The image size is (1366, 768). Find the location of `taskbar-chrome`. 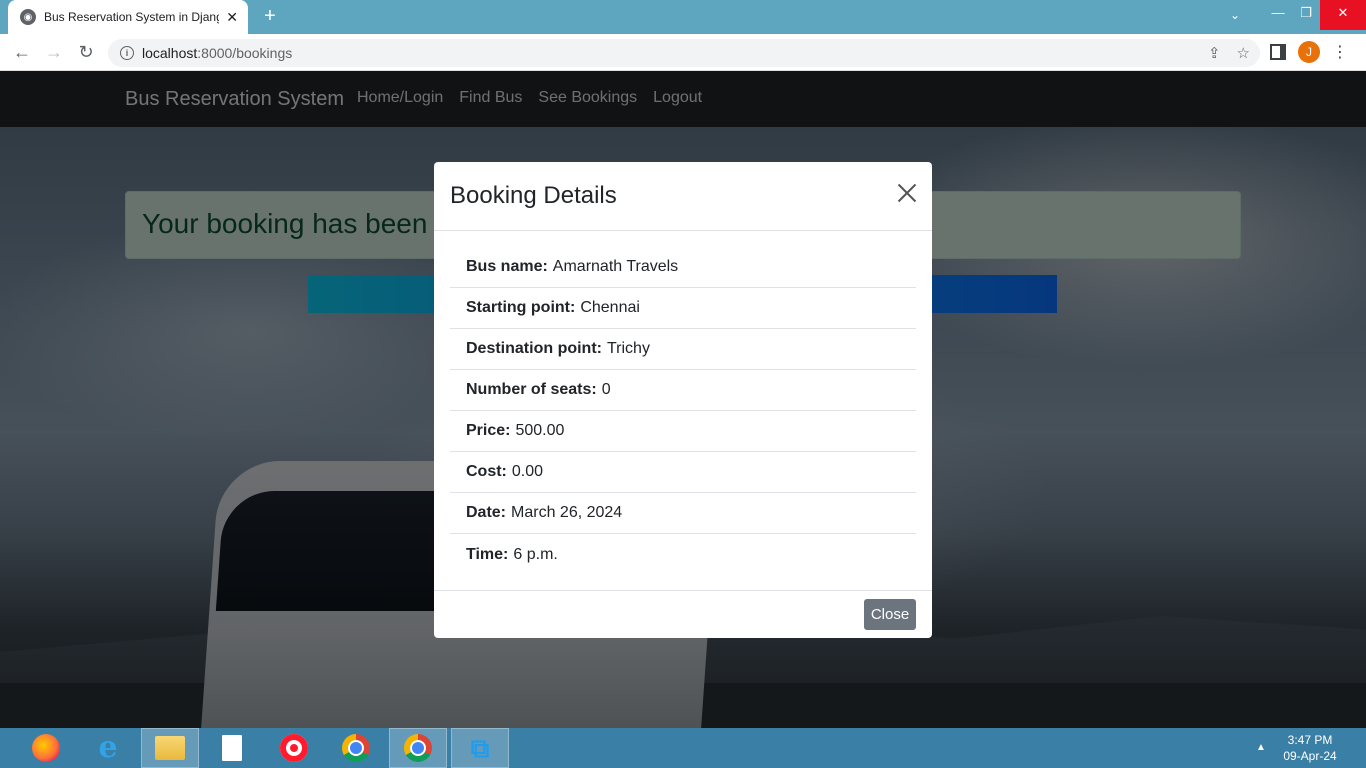

taskbar-chrome is located at coordinates (356, 748).